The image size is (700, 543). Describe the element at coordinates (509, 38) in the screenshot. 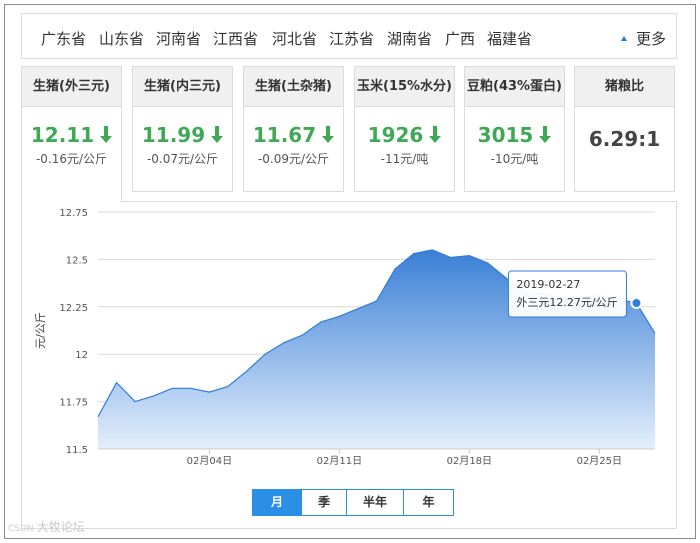

I see `province-fujian: 福建省` at that location.